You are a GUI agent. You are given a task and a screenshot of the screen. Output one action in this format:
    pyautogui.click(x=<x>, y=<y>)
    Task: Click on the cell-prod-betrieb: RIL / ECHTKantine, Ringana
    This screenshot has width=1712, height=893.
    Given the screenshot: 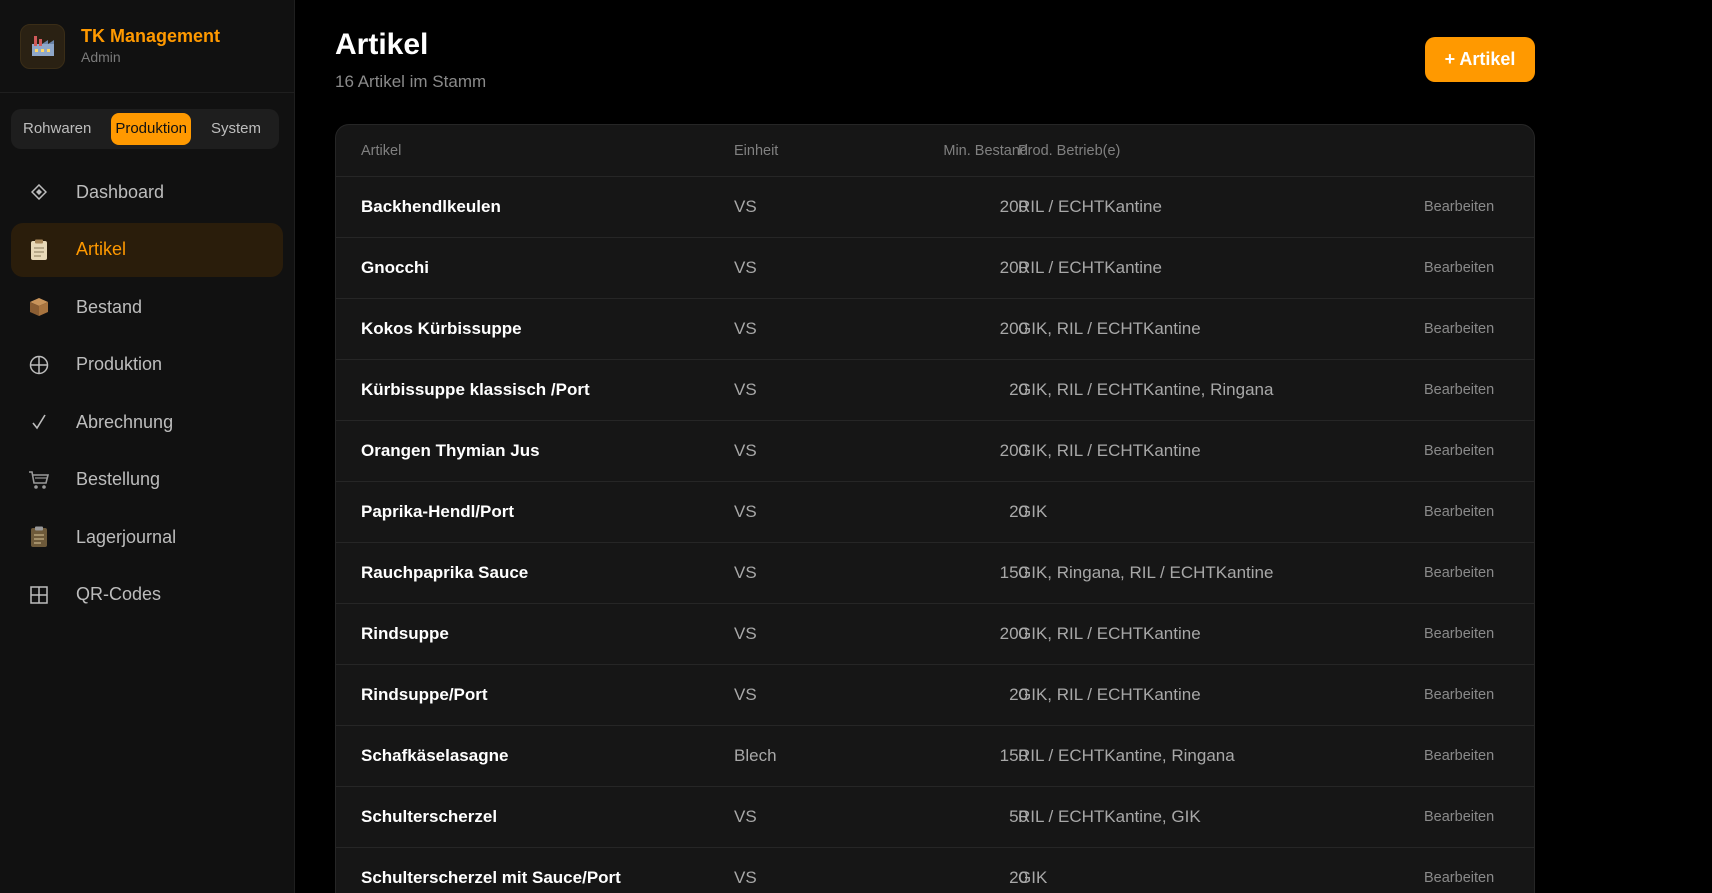 What is the action you would take?
    pyautogui.click(x=1126, y=755)
    